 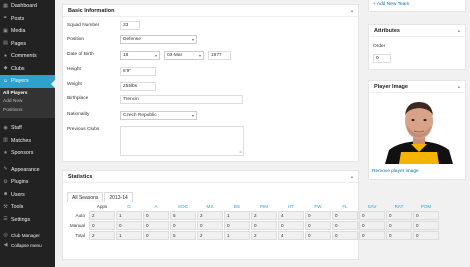 What do you see at coordinates (240, 152) in the screenshot?
I see `resize-grip-icon: ⇲` at bounding box center [240, 152].